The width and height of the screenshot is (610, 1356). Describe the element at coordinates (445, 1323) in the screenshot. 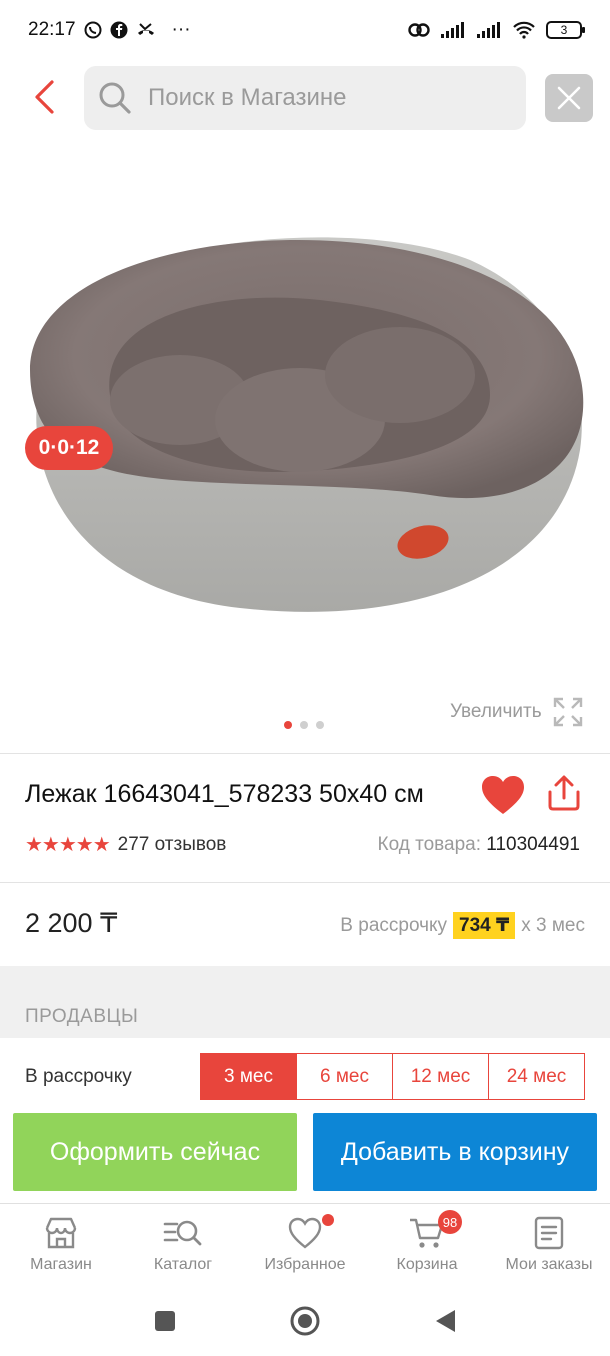

I see `back-nav-icon` at that location.